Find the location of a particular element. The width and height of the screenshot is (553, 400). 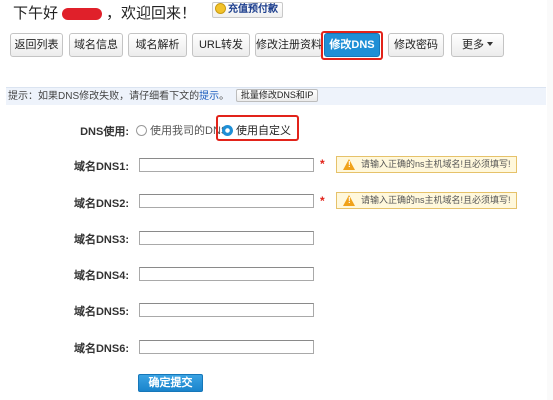

dns4-input is located at coordinates (226, 274).